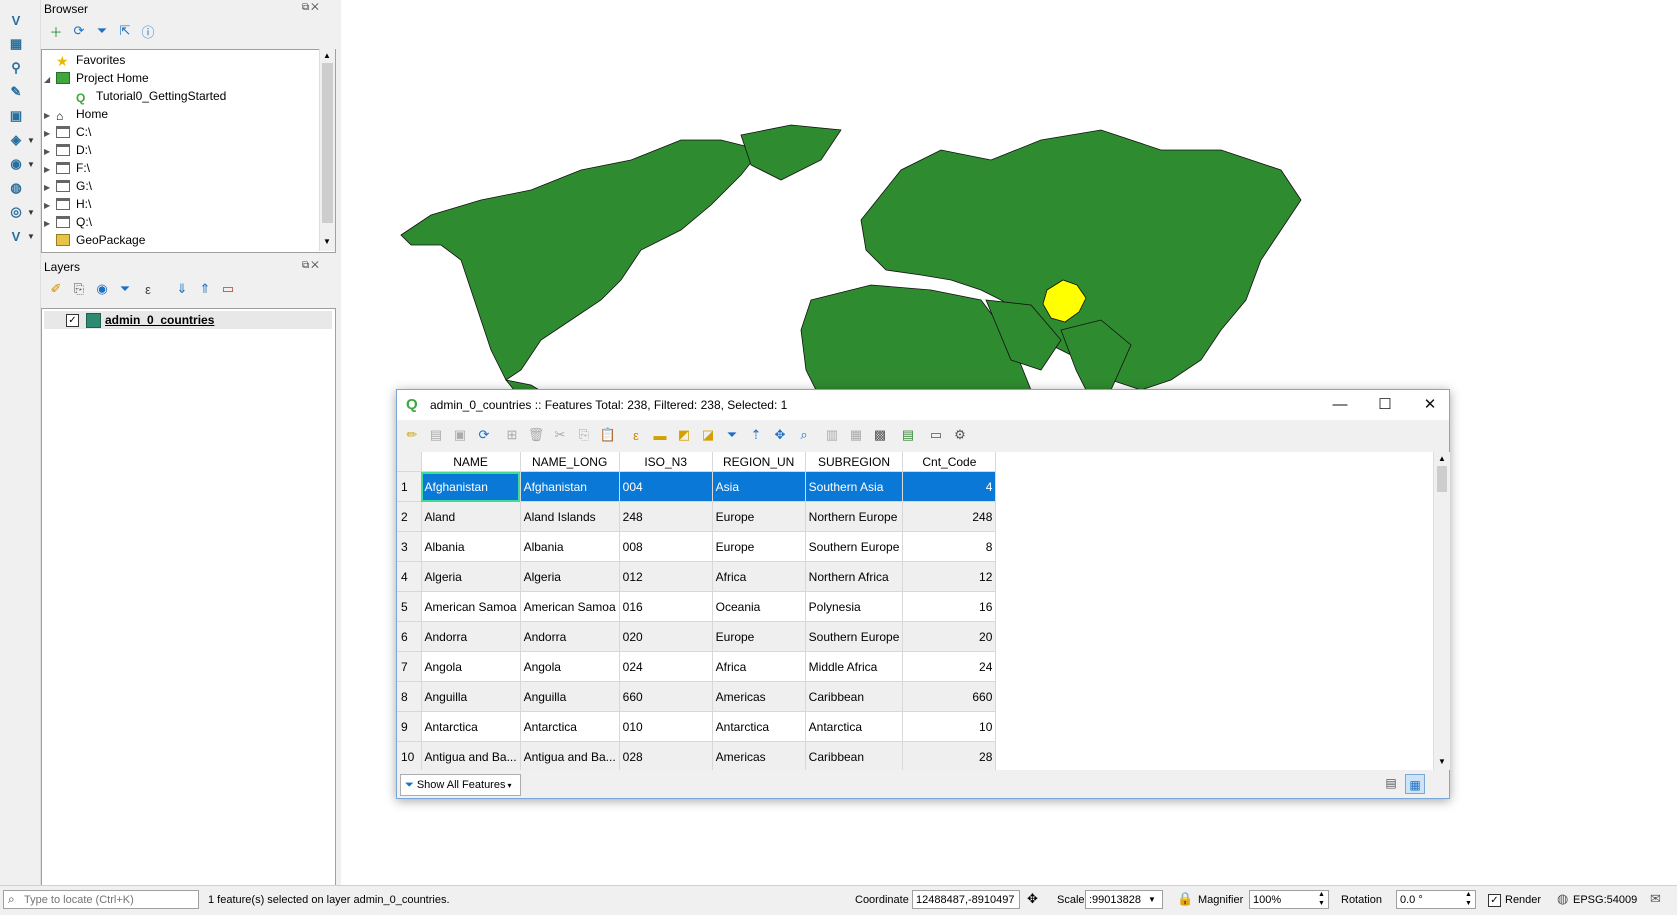 The width and height of the screenshot is (1677, 915). What do you see at coordinates (67, 168) in the screenshot?
I see `tree-item-drive: ▶ F:\` at bounding box center [67, 168].